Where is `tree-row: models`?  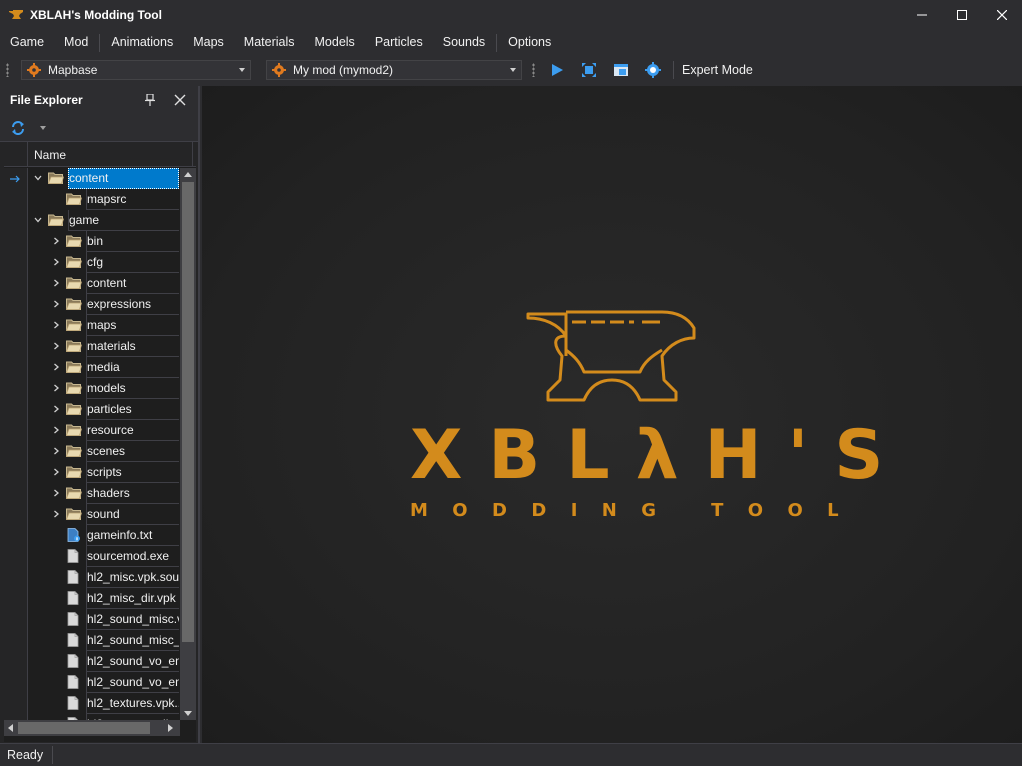
tree-row: models is located at coordinates (100, 388).